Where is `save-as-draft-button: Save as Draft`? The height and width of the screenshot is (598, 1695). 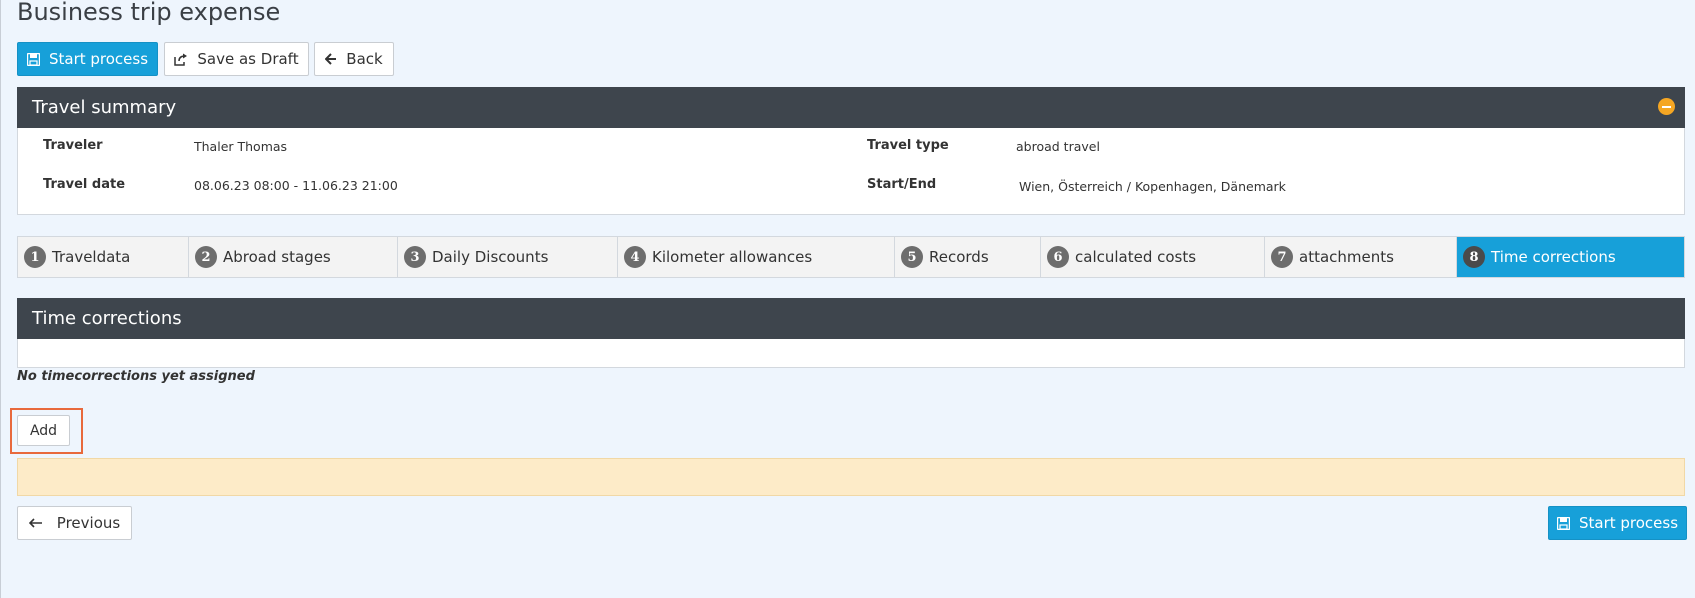
save-as-draft-button: Save as Draft is located at coordinates (236, 59).